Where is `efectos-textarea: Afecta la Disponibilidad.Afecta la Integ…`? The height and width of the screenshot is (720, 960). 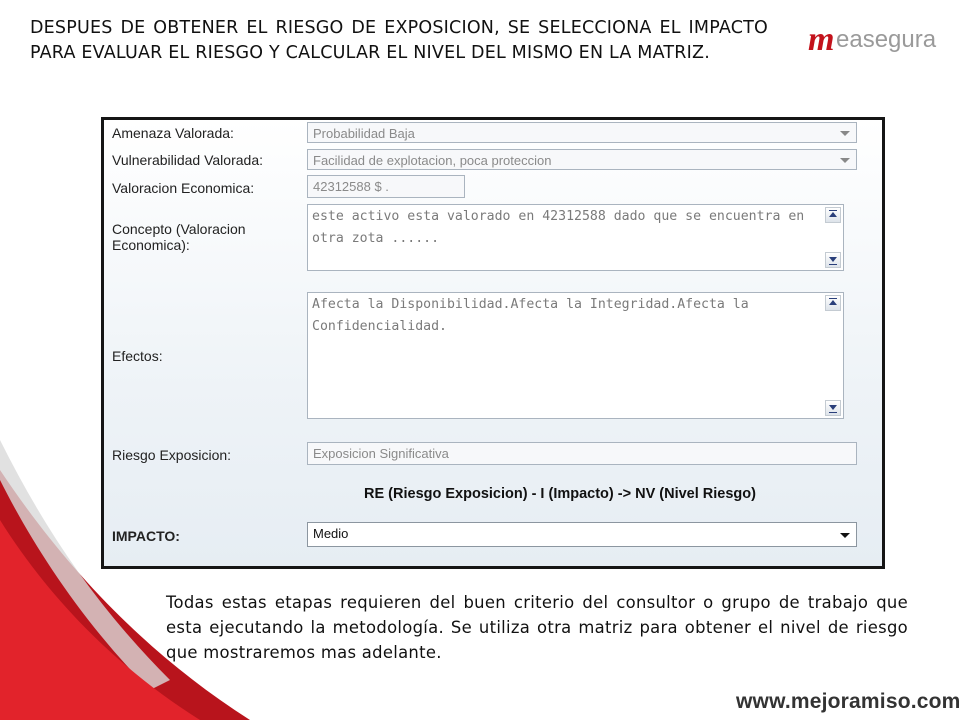
efectos-textarea: Afecta la Disponibilidad.Afecta la Integ… is located at coordinates (575, 355).